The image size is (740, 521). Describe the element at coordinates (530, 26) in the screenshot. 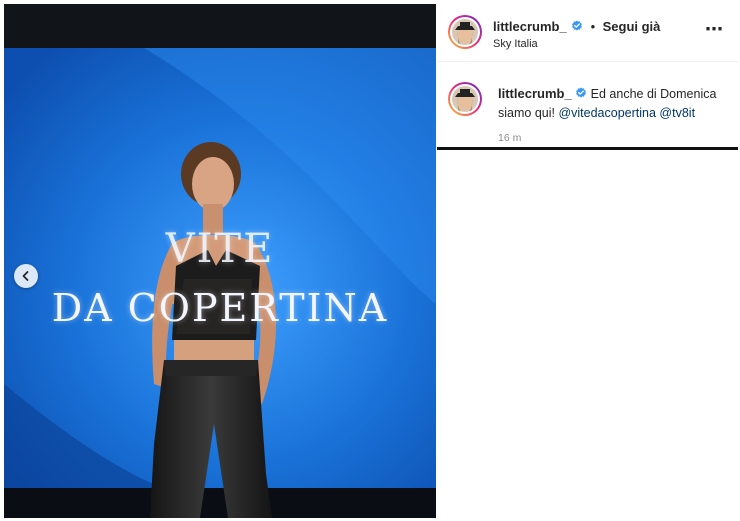

I see `post-username: littlecrumb_` at that location.